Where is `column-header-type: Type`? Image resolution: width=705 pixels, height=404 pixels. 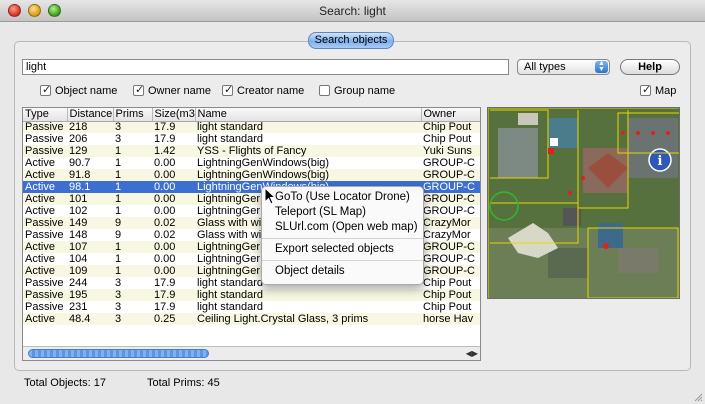 column-header-type: Type is located at coordinates (45, 115).